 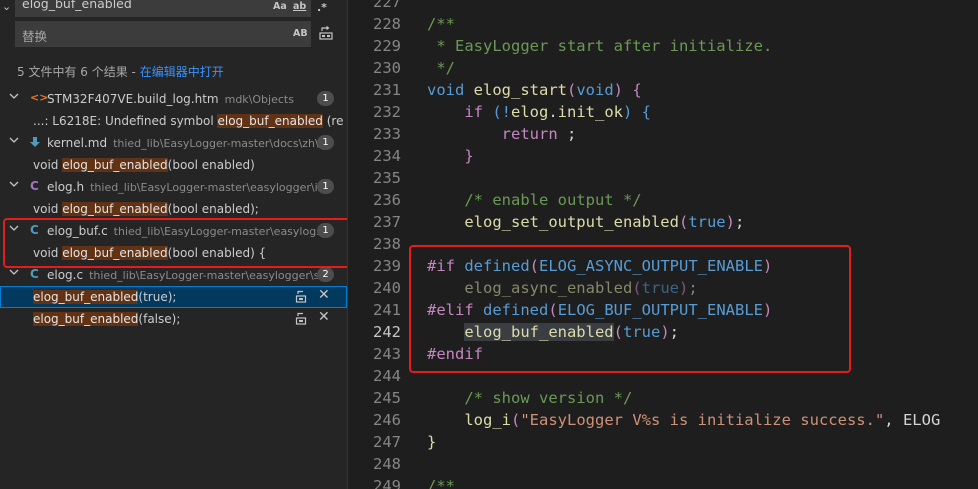 I want to click on code-line: */, so click(x=441, y=68).